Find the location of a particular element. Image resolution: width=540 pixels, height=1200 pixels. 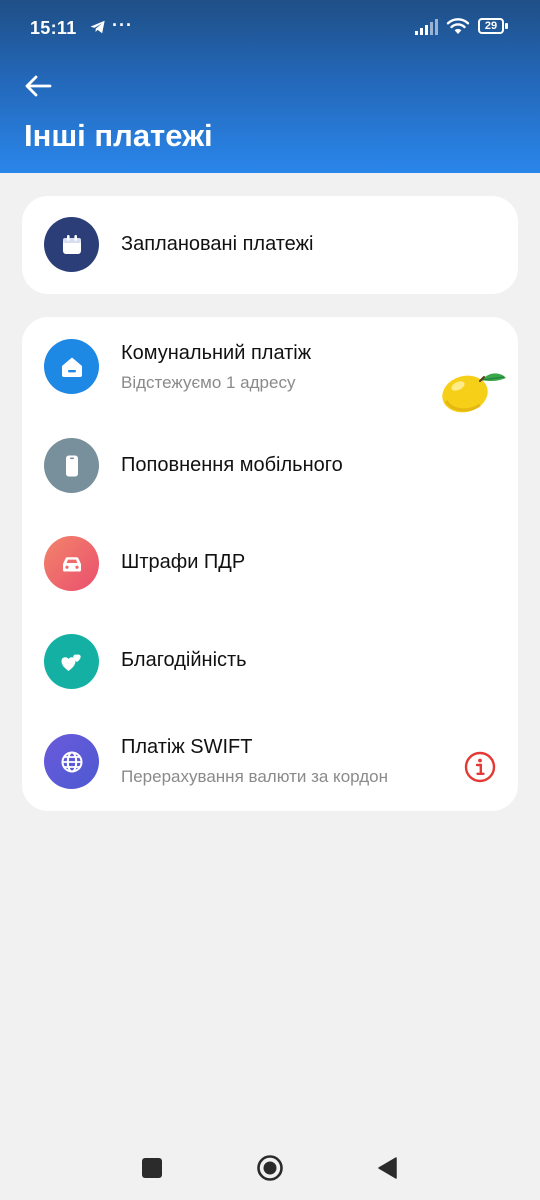

system-navigation-bar is located at coordinates (270, 1167).